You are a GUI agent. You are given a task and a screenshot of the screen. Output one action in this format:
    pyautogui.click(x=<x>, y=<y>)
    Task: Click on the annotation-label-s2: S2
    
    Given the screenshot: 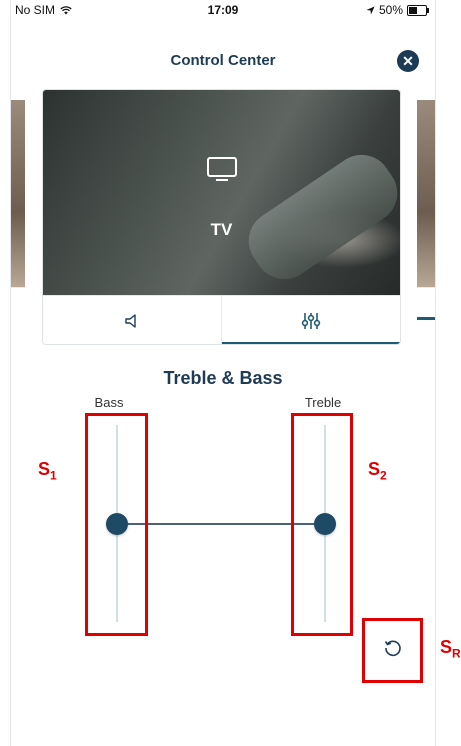 What is the action you would take?
    pyautogui.click(x=377, y=471)
    